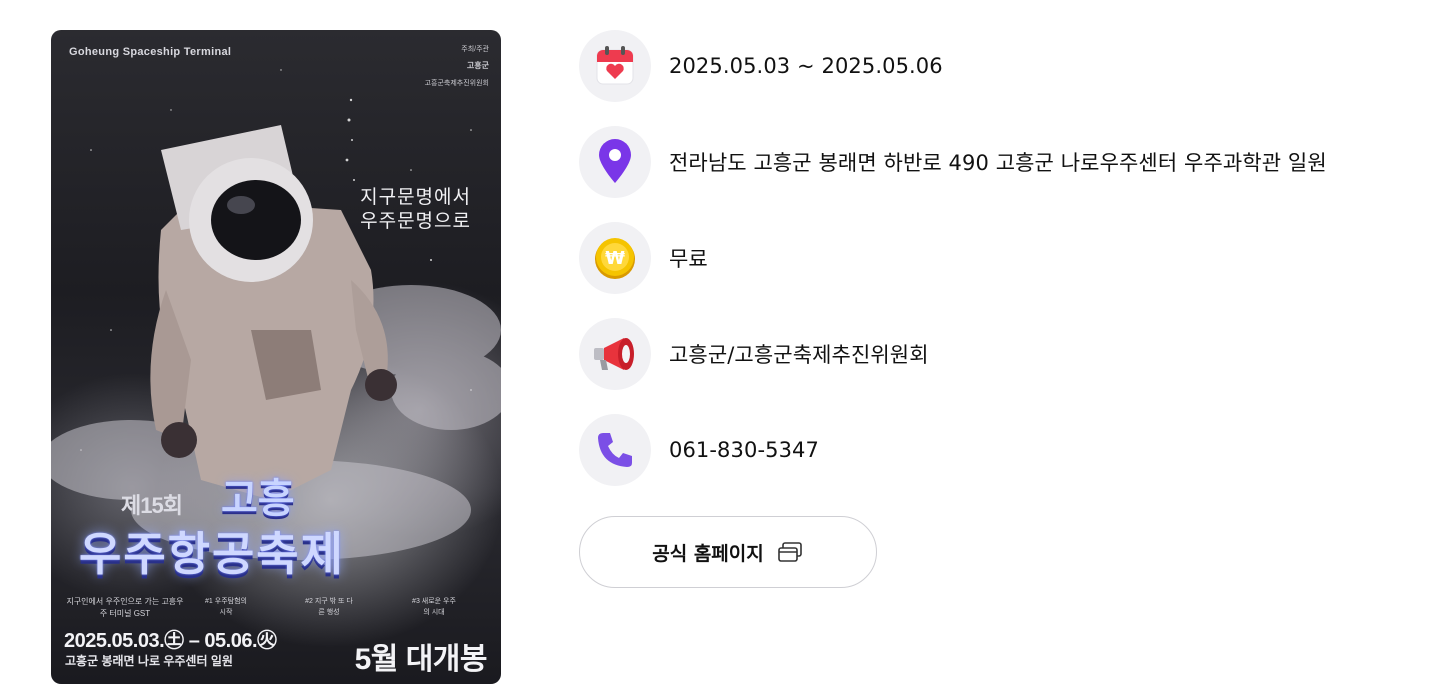 The height and width of the screenshot is (688, 1435). What do you see at coordinates (125, 607) in the screenshot?
I see `poster-sub-intro: 지구인에서 우주인으로 가는 고흥우주 터미널 GST` at bounding box center [125, 607].